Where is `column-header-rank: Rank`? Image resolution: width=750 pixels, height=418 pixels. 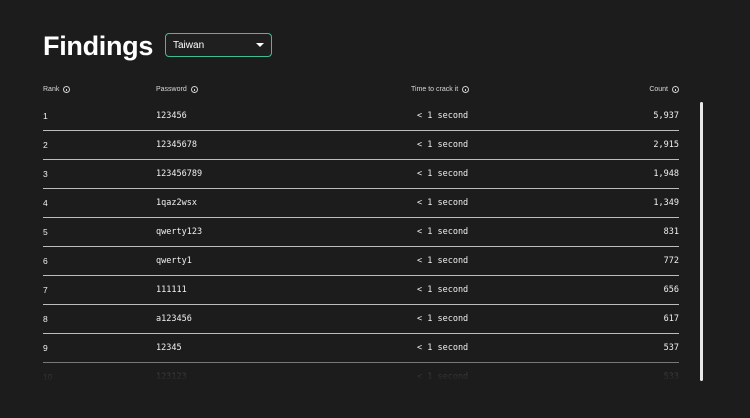
column-header-rank: Rank is located at coordinates (57, 89).